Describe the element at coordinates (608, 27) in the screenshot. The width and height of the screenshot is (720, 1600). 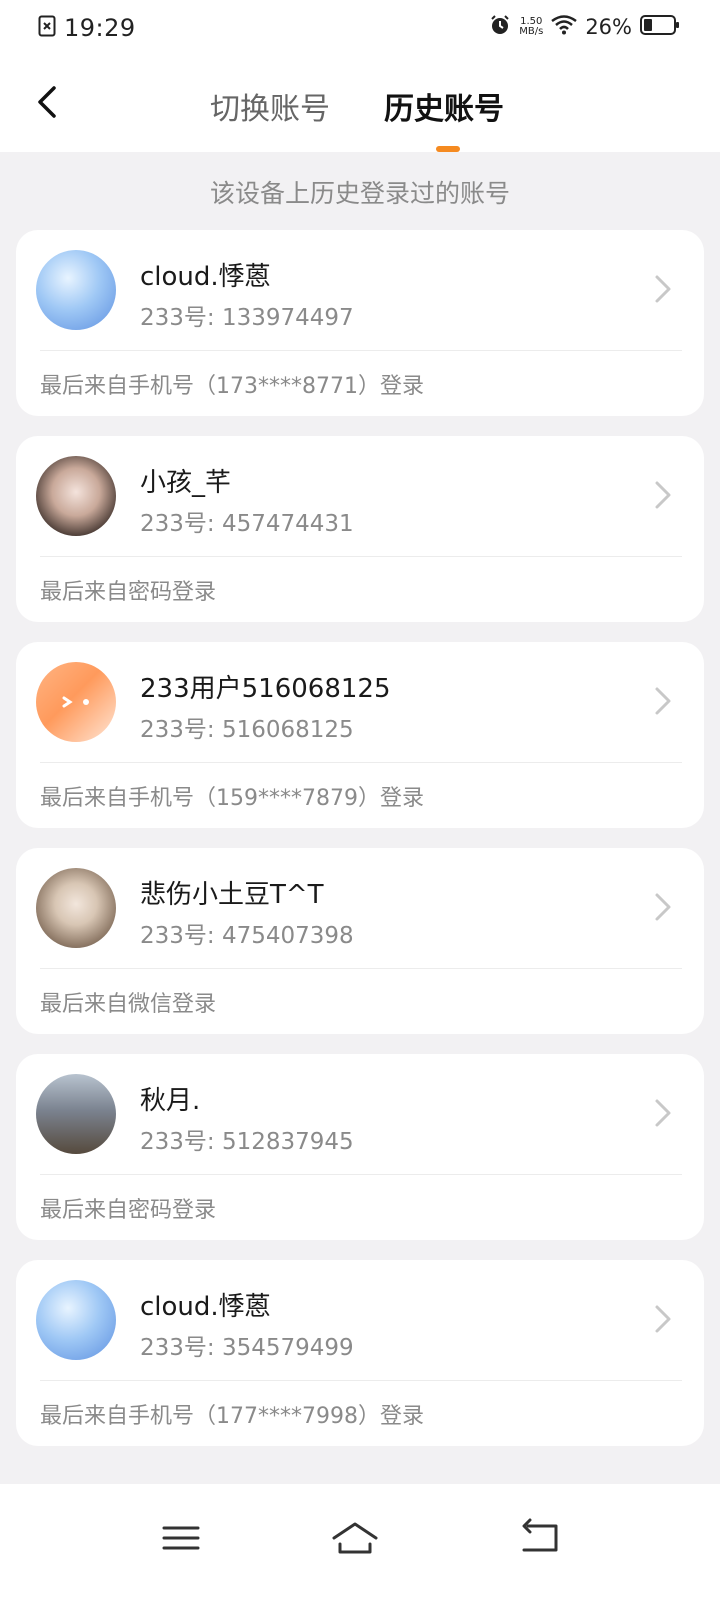
I see `battery-percent: 26%` at that location.